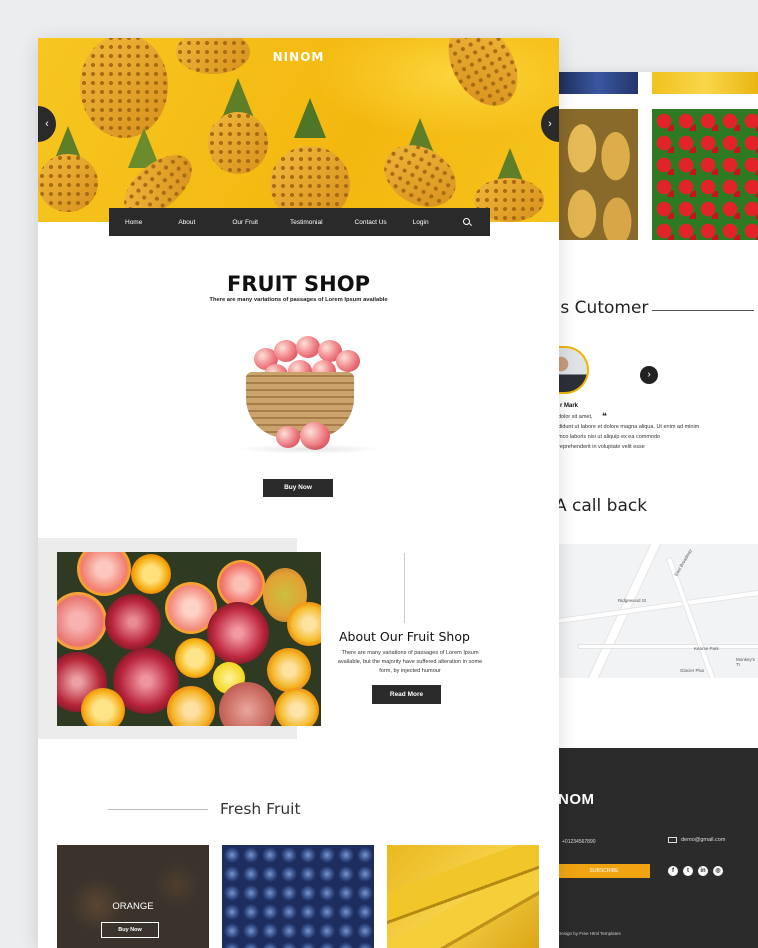 The height and width of the screenshot is (948, 758). What do you see at coordinates (306, 393) in the screenshot?
I see `apple-basket-image` at bounding box center [306, 393].